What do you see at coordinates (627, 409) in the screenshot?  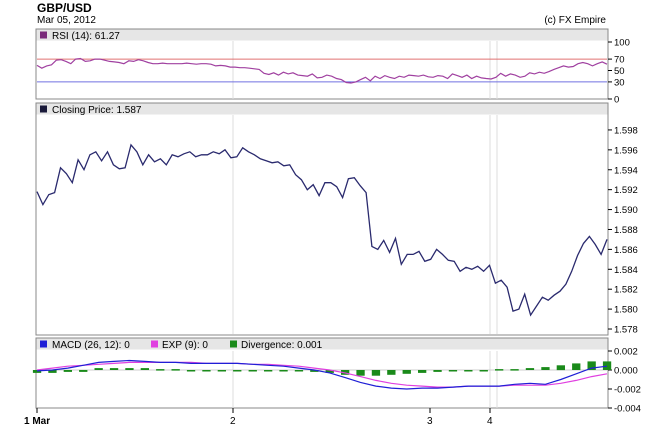 I see `y-tick-label: -0.004` at bounding box center [627, 409].